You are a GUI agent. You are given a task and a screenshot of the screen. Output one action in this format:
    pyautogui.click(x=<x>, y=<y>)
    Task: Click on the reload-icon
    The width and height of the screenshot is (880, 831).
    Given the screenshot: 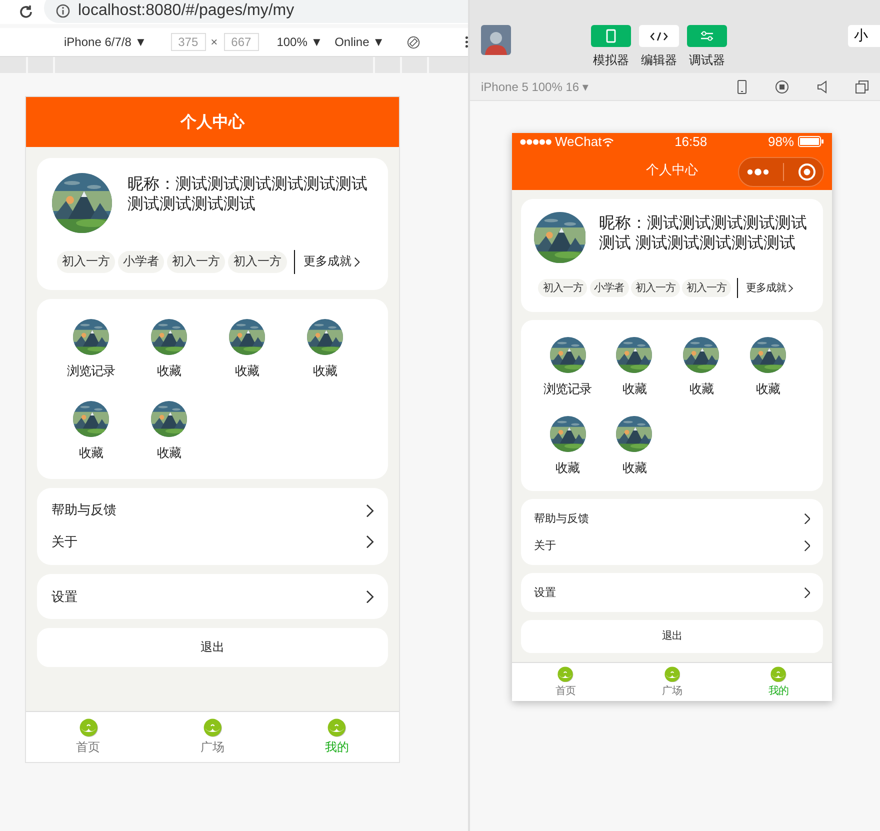 What is the action you would take?
    pyautogui.click(x=26, y=12)
    